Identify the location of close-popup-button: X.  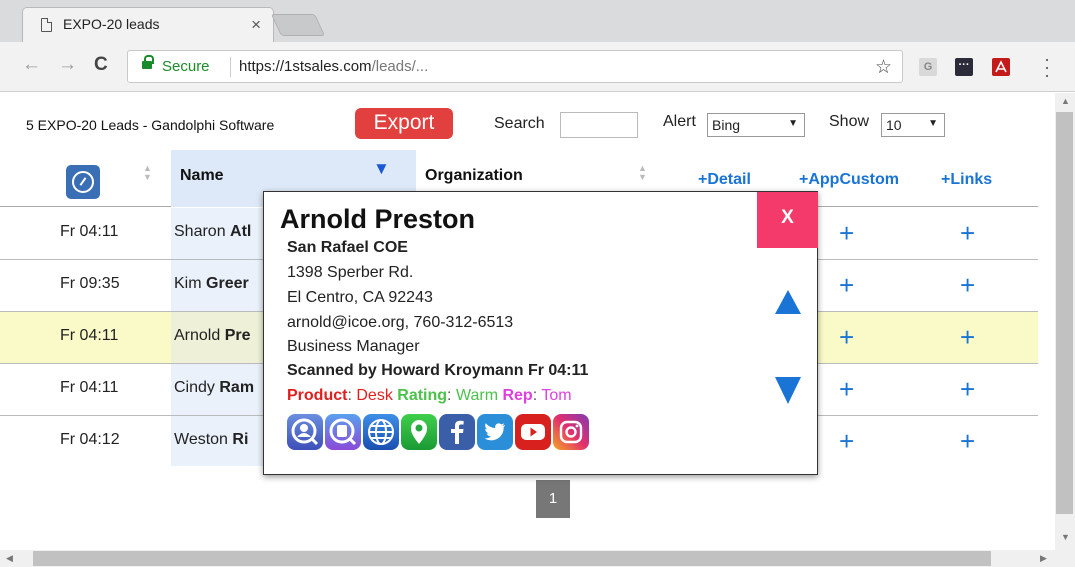
(787, 220).